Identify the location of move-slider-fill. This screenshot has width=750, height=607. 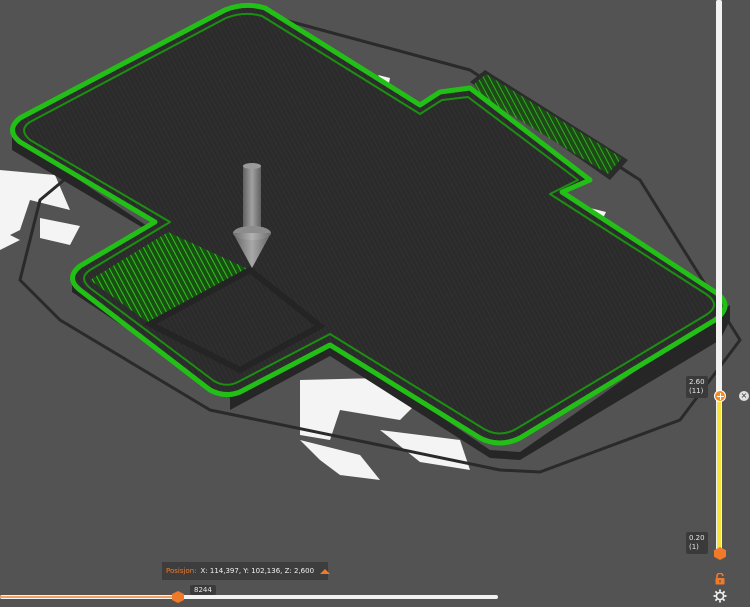
(89, 597).